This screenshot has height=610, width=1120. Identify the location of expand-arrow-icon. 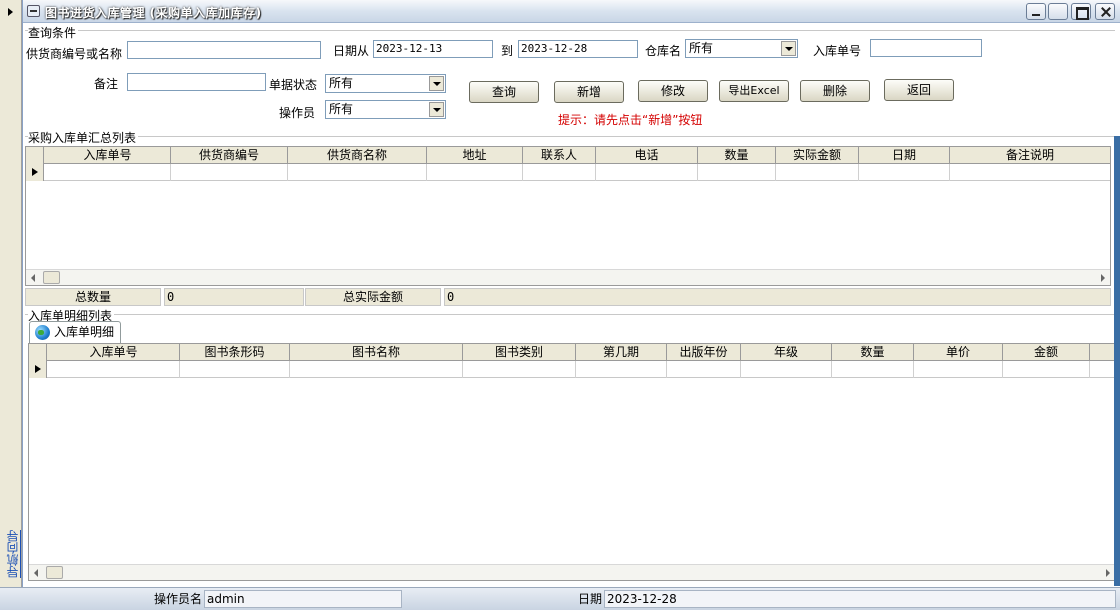
(10, 12).